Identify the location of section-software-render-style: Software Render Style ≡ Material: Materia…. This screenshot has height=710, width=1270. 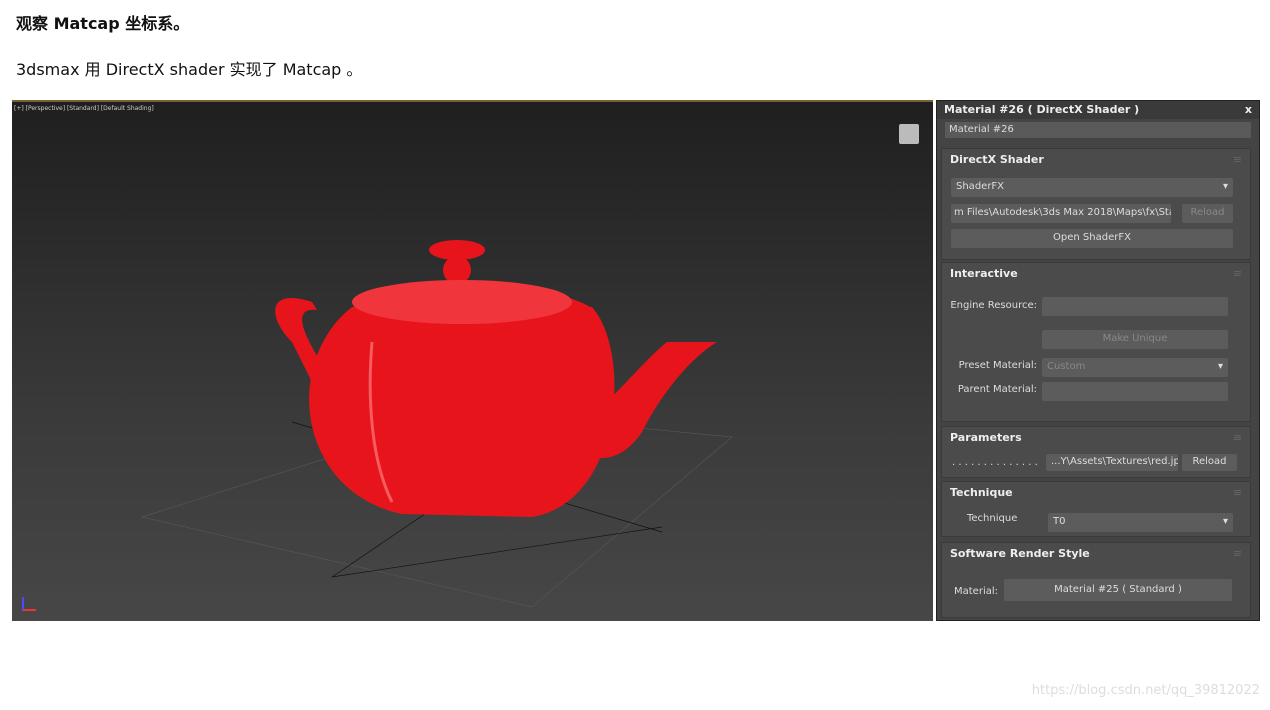
(1096, 580).